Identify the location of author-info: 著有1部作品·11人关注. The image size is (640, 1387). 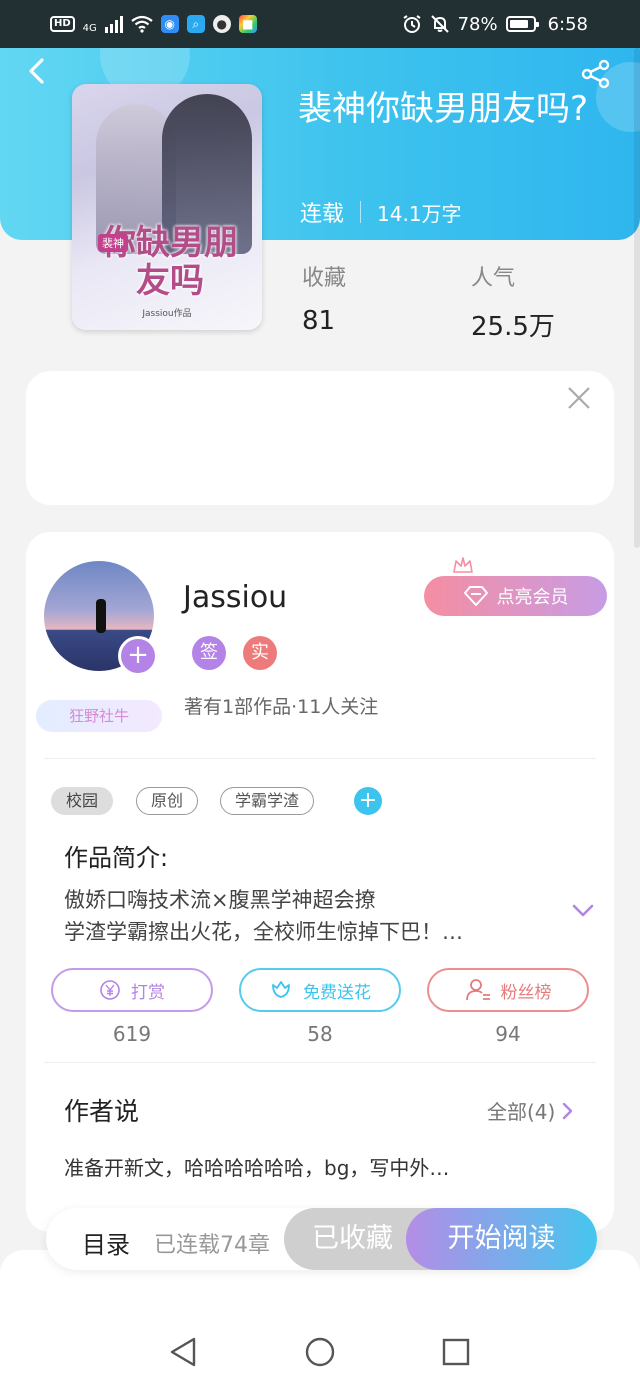
(281, 707).